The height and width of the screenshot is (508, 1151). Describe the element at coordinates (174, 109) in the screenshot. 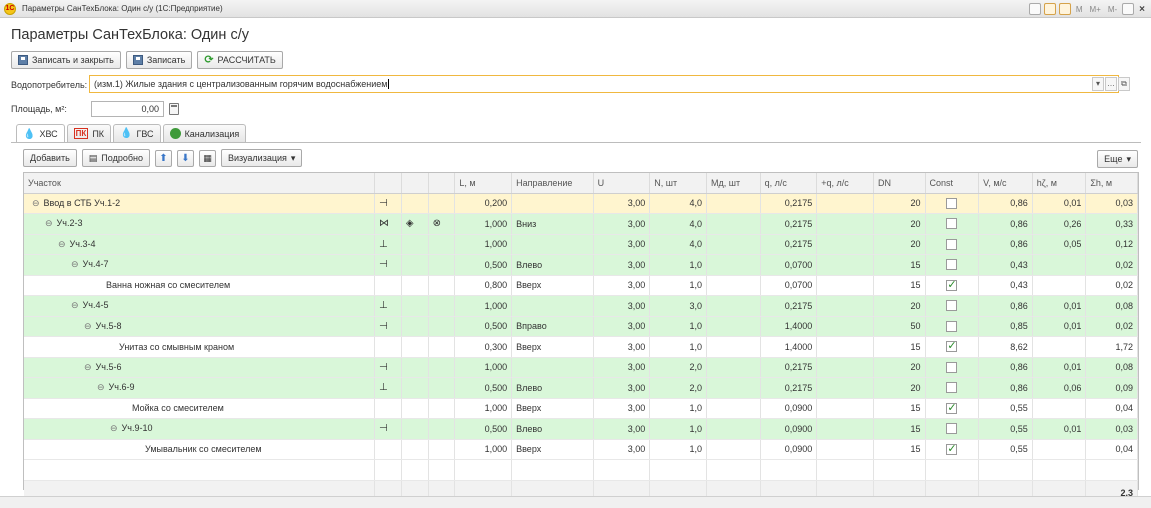

I see `calculator-icon` at that location.